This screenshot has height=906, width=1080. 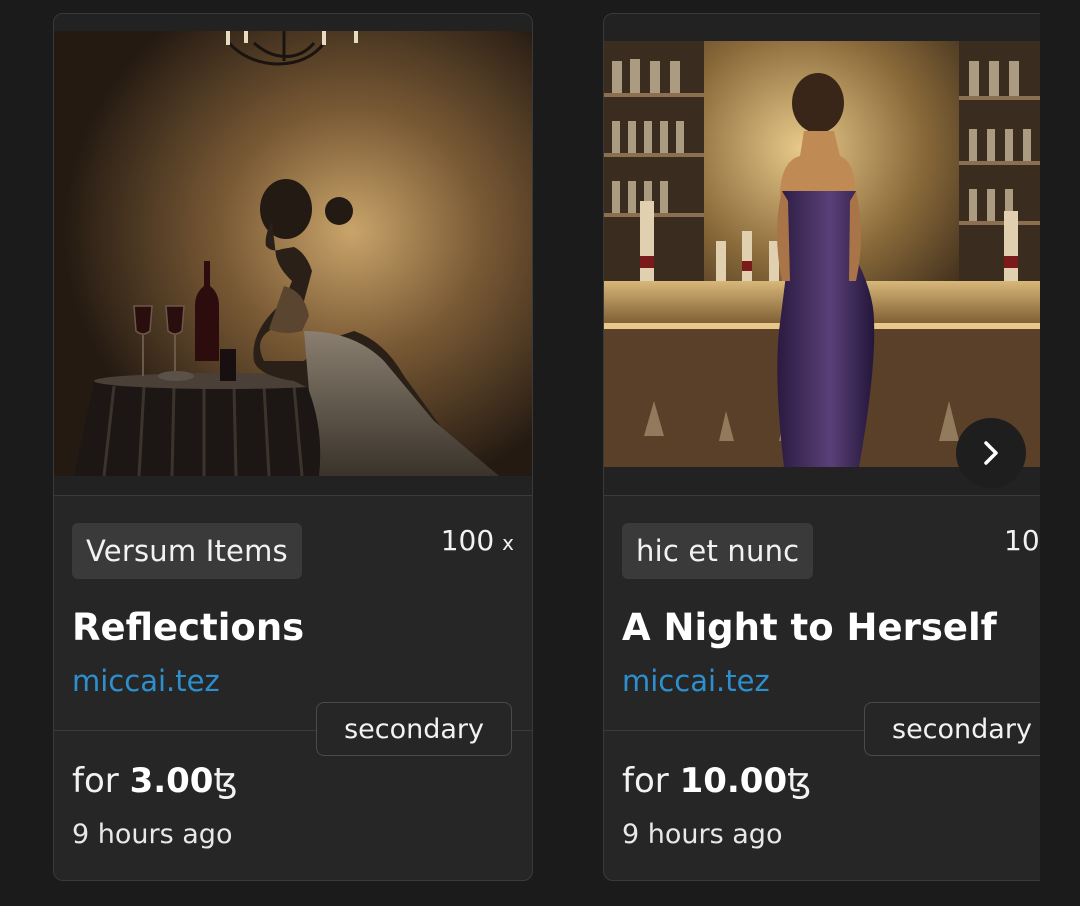 I want to click on chevron-right-icon, so click(x=991, y=453).